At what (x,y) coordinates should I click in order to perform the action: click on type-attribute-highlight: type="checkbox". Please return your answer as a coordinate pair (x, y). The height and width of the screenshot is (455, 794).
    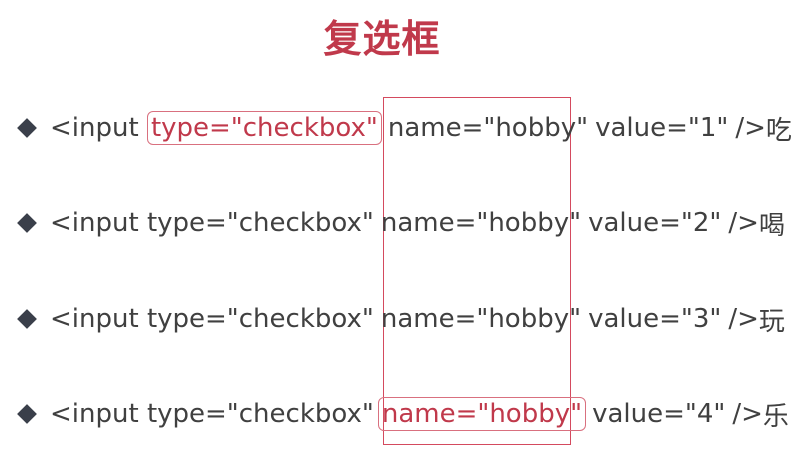
    Looking at the image, I should click on (264, 128).